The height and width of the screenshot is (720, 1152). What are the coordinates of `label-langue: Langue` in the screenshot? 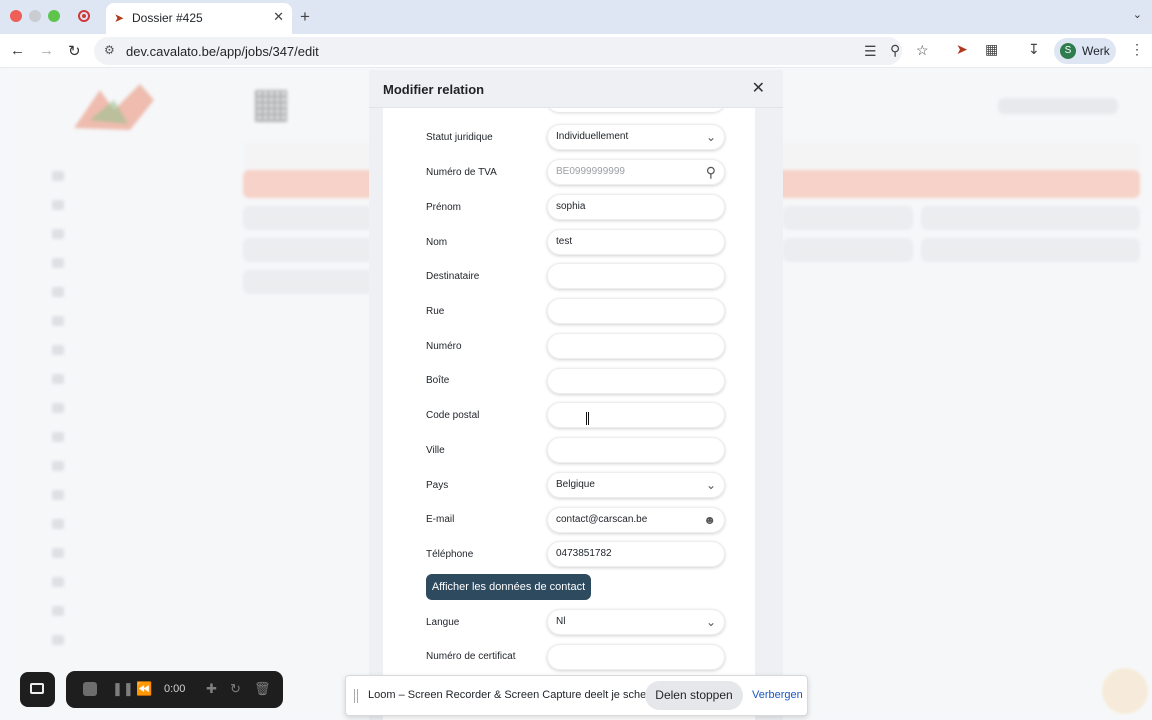 It's located at (443, 622).